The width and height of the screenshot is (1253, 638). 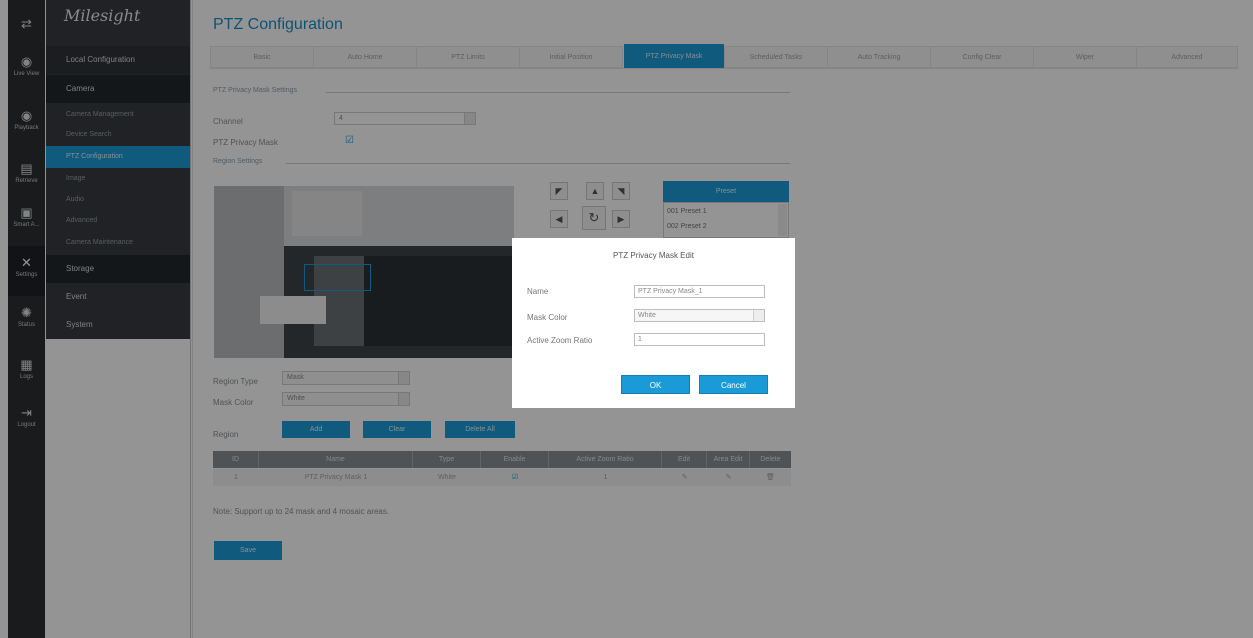 I want to click on active-zoom-ratio-label: Active Zoom Ratio, so click(x=560, y=340).